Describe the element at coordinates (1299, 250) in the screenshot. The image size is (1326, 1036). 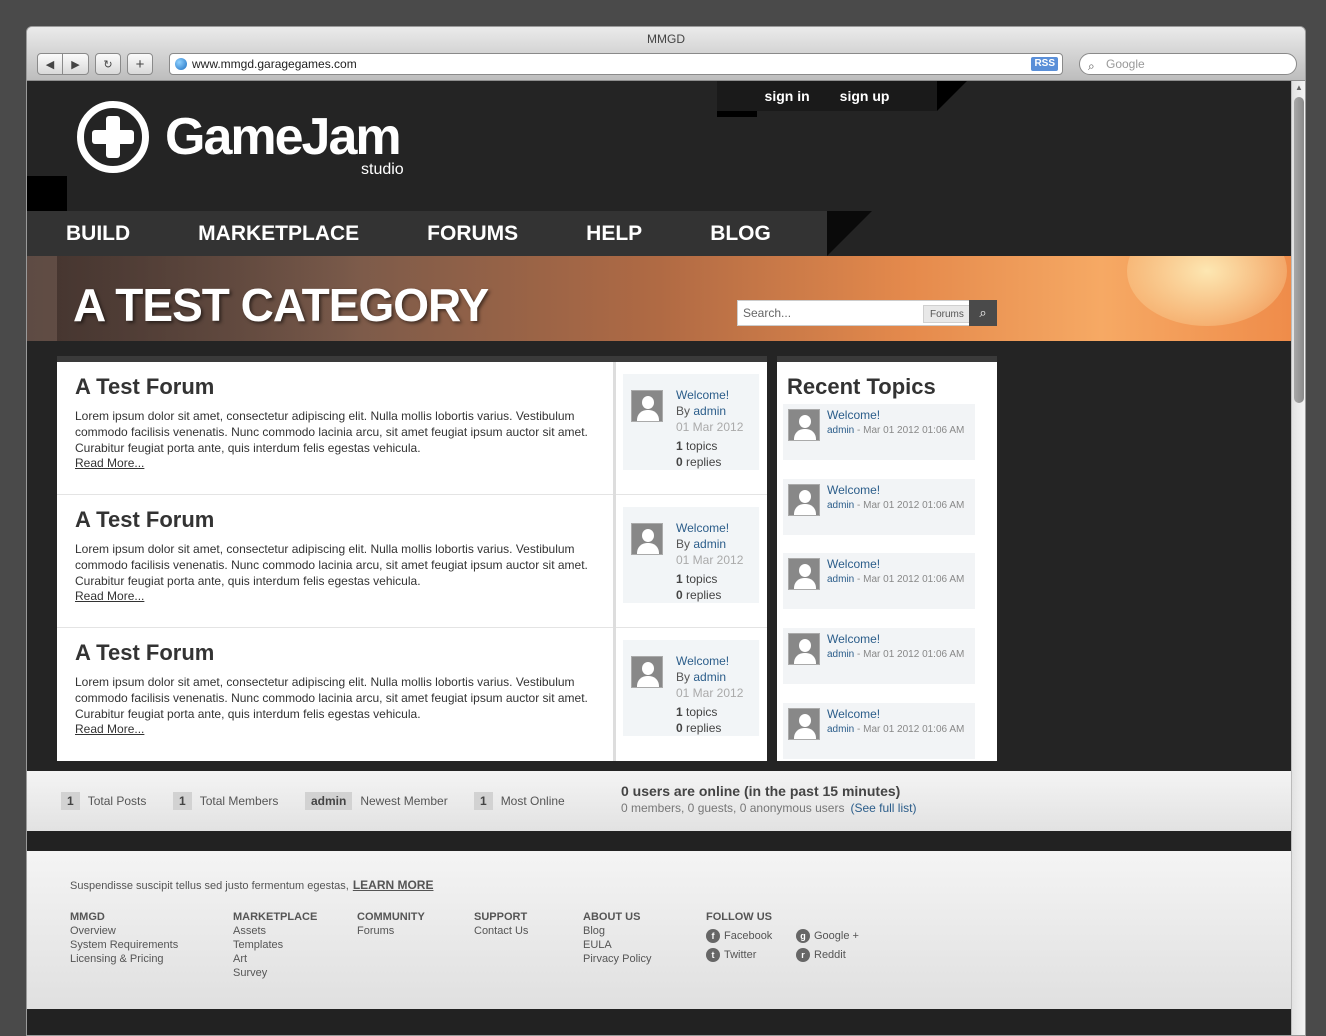
I see `scrollbar-thumb` at that location.